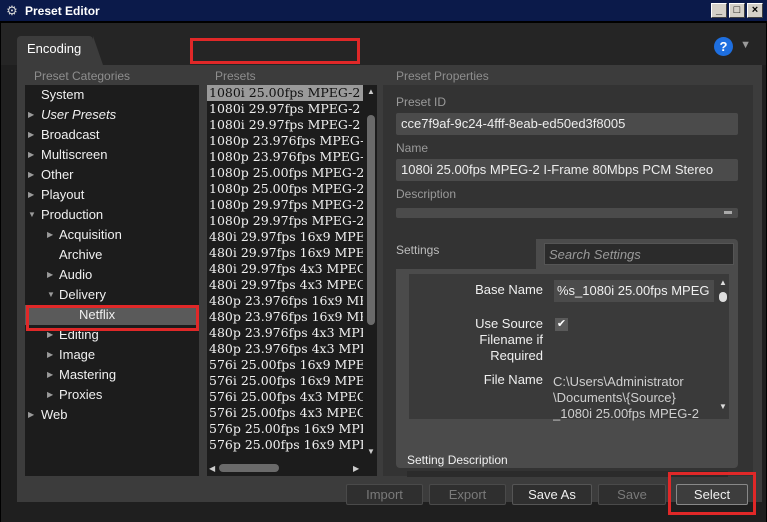 This screenshot has height=522, width=767. What do you see at coordinates (442, 76) in the screenshot?
I see `properties-header: Preset Properties` at bounding box center [442, 76].